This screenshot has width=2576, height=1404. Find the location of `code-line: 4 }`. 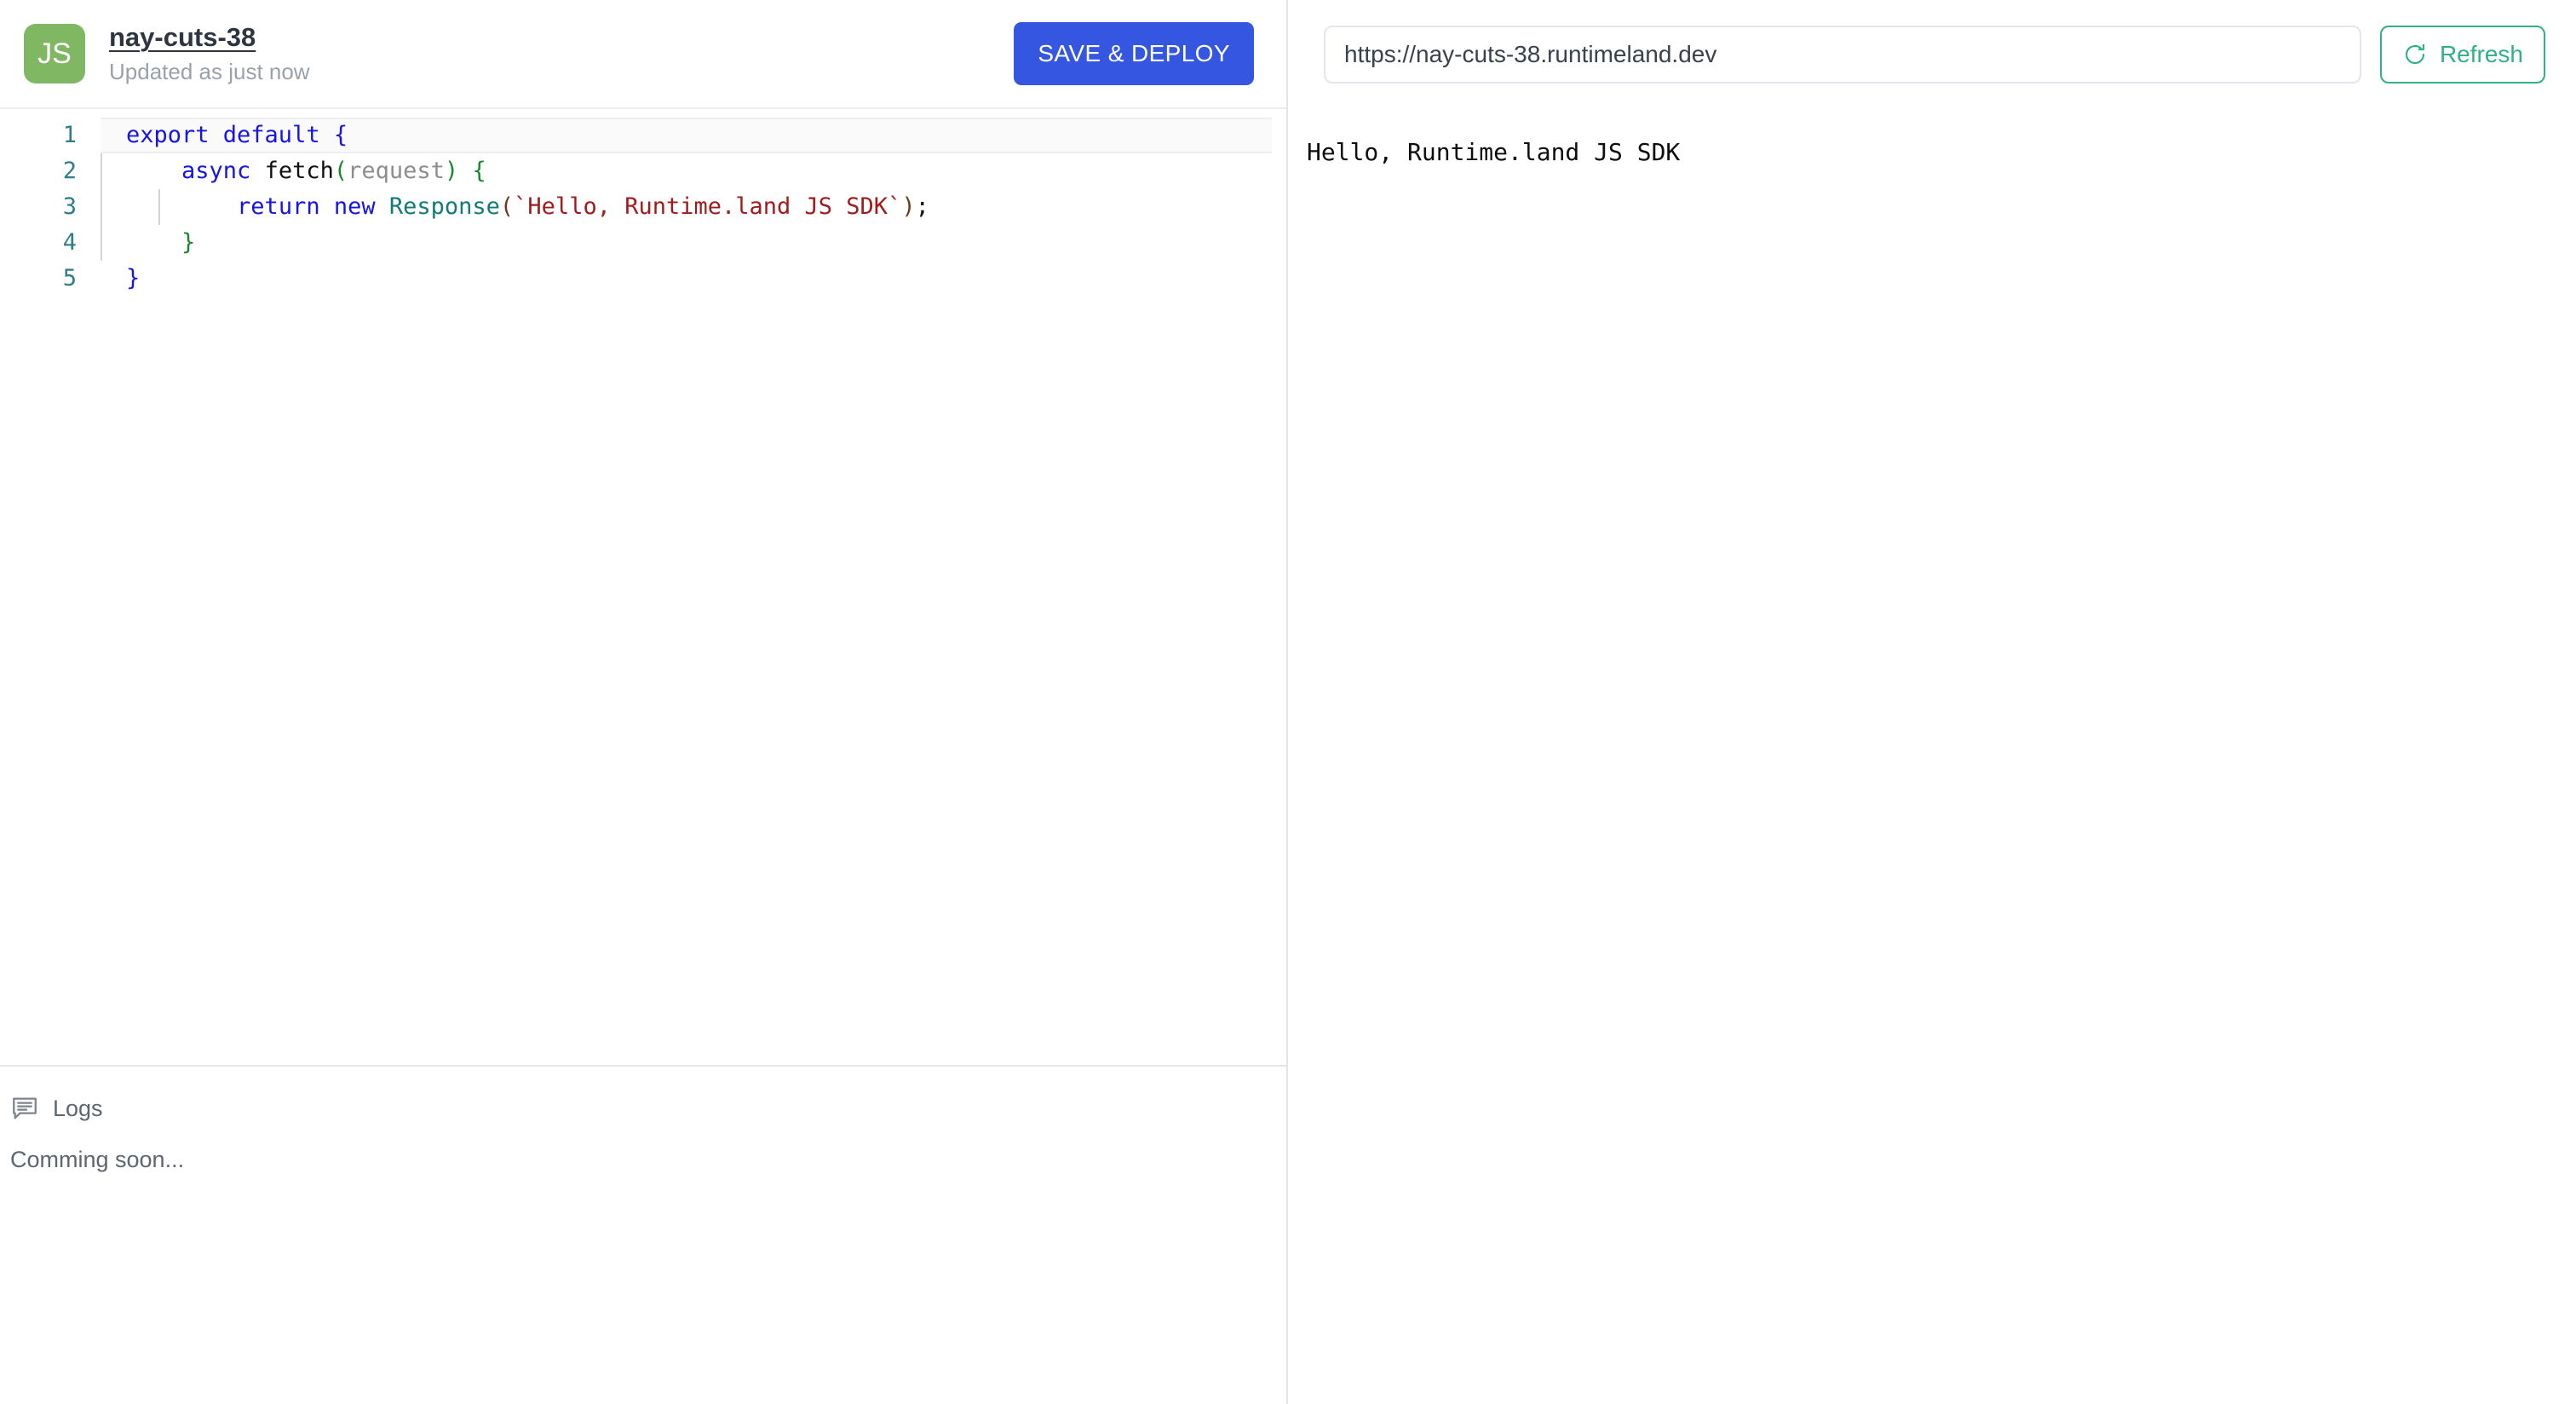

code-line: 4 } is located at coordinates (643, 243).